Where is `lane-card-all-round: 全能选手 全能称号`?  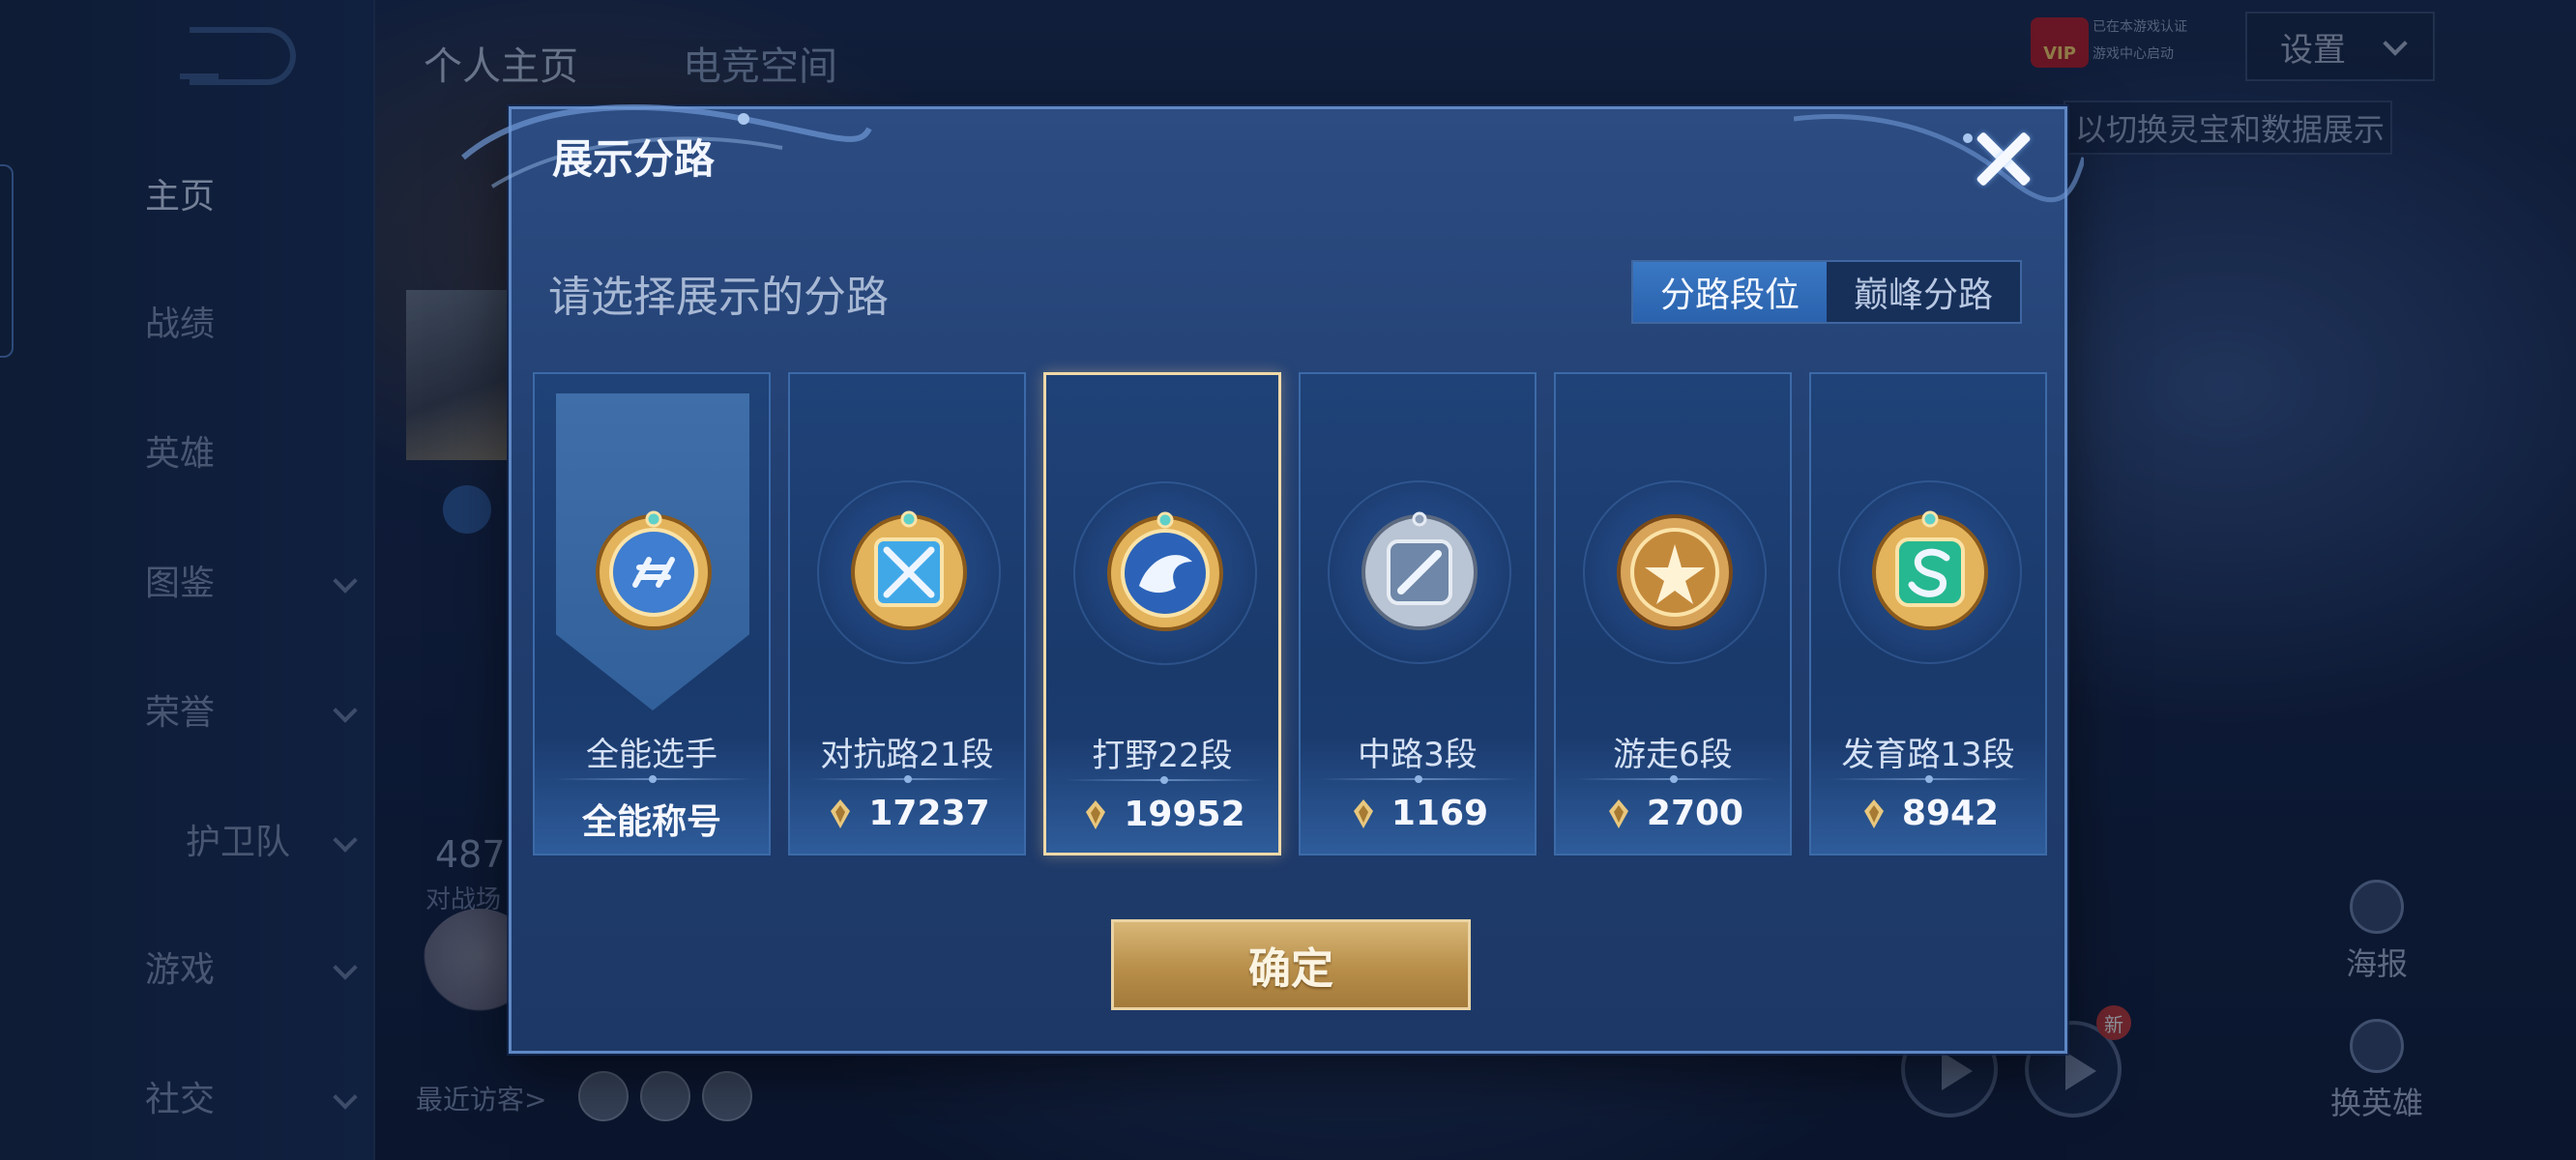 lane-card-all-round: 全能选手 全能称号 is located at coordinates (652, 614).